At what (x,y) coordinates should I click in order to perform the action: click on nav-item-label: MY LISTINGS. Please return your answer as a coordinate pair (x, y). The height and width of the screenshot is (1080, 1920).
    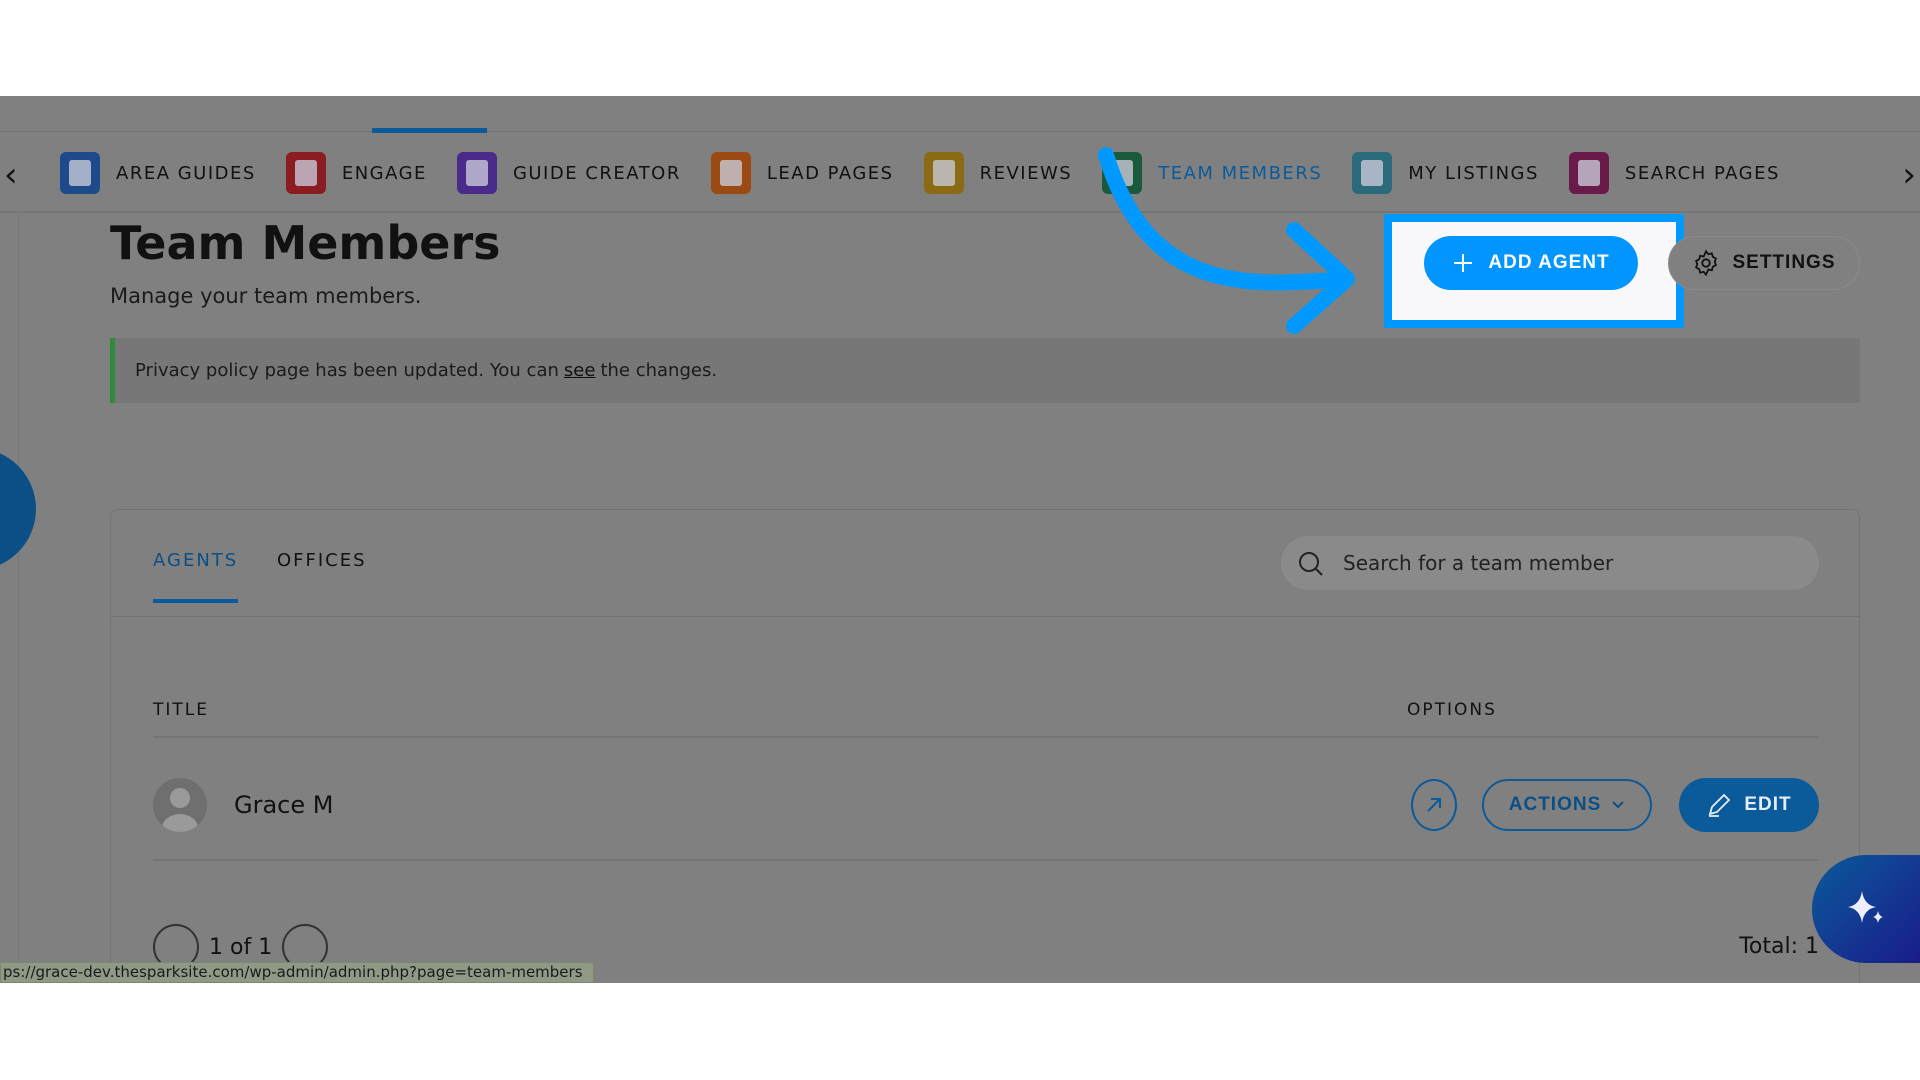
    Looking at the image, I should click on (1473, 173).